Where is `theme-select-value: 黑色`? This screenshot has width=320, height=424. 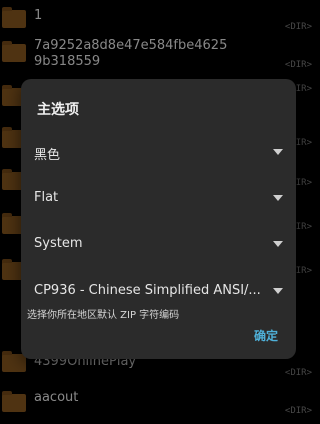 theme-select-value: 黑色 is located at coordinates (47, 155).